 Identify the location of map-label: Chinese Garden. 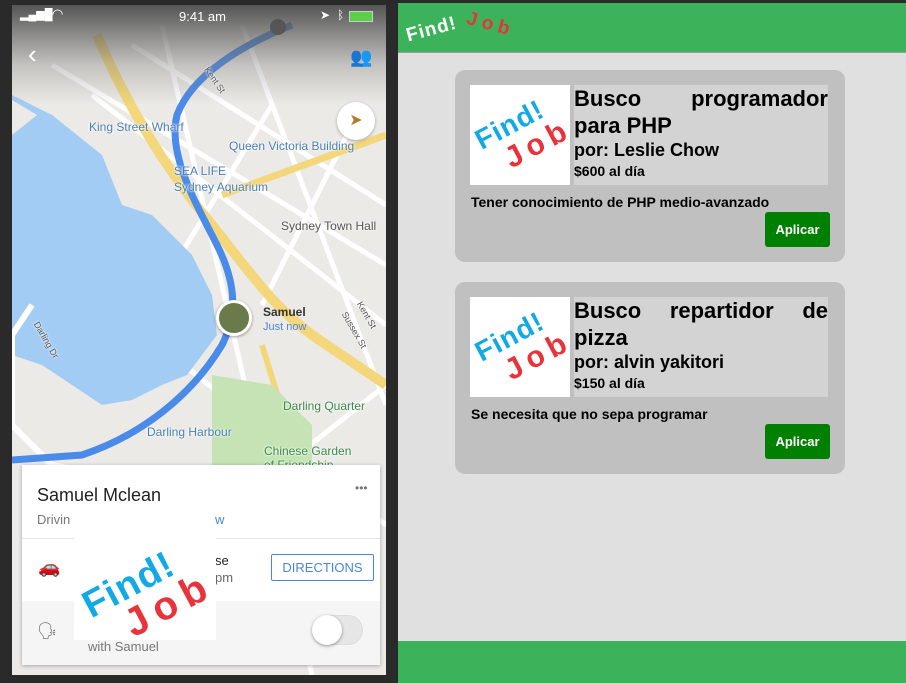
(307, 451).